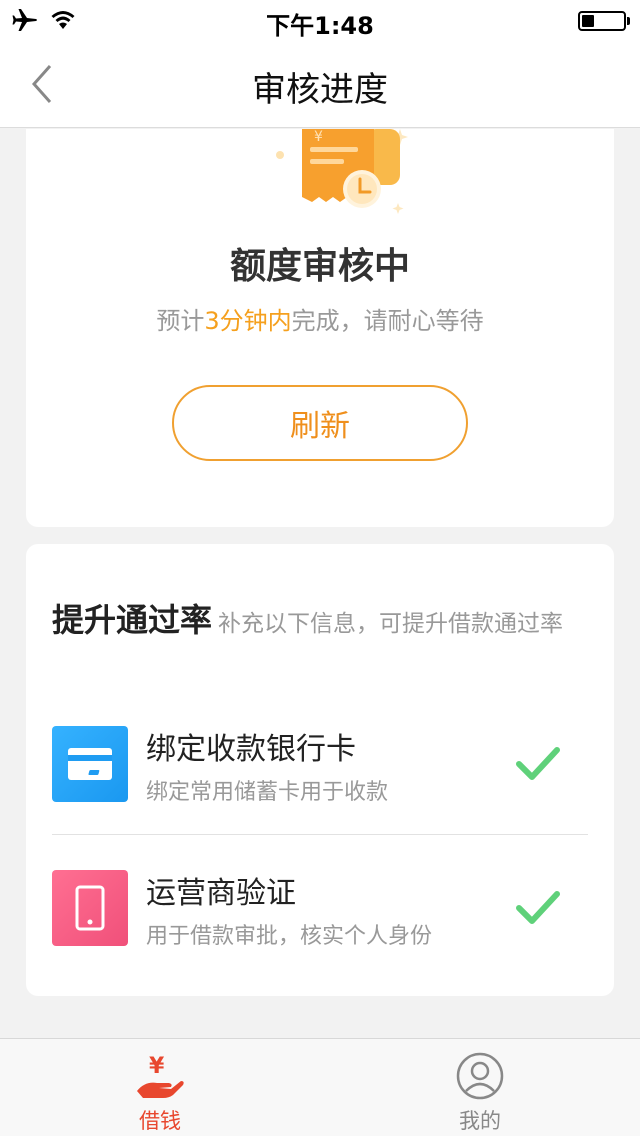 The height and width of the screenshot is (1136, 640). I want to click on divider, so click(320, 834).